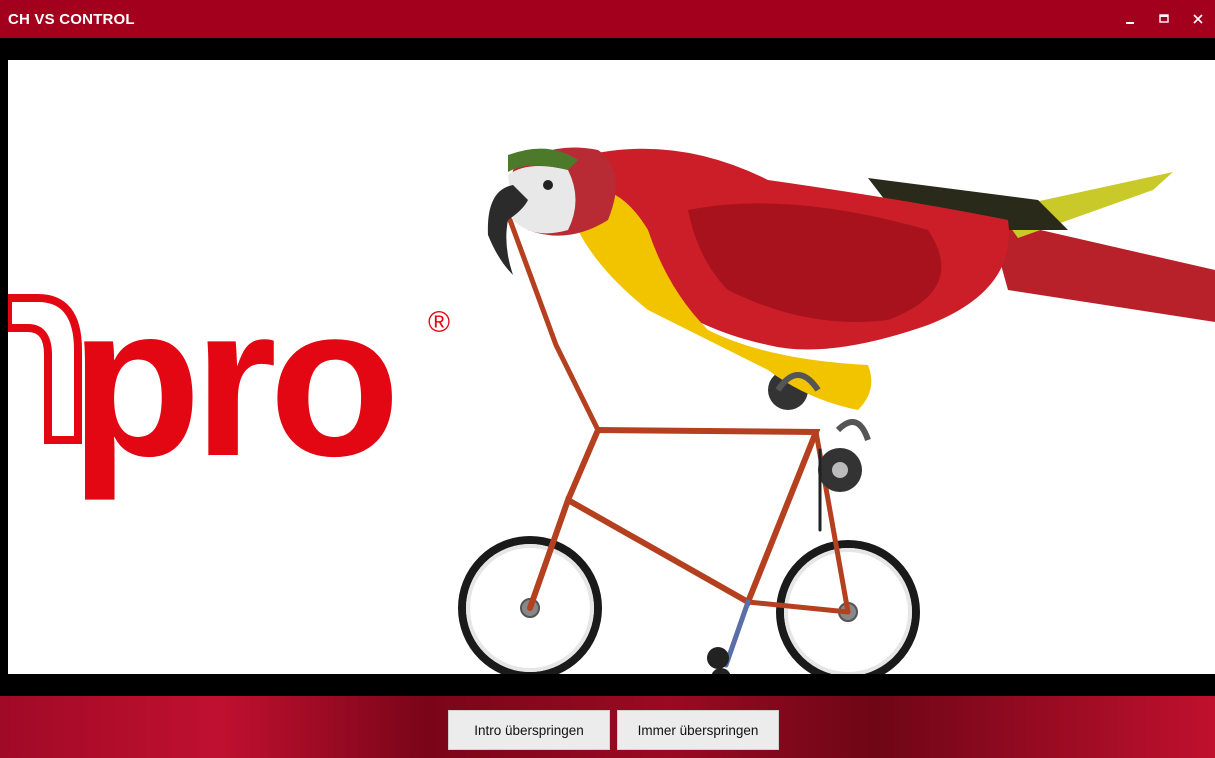 Image resolution: width=1215 pixels, height=758 pixels. I want to click on logo-partial-letter, so click(45, 369).